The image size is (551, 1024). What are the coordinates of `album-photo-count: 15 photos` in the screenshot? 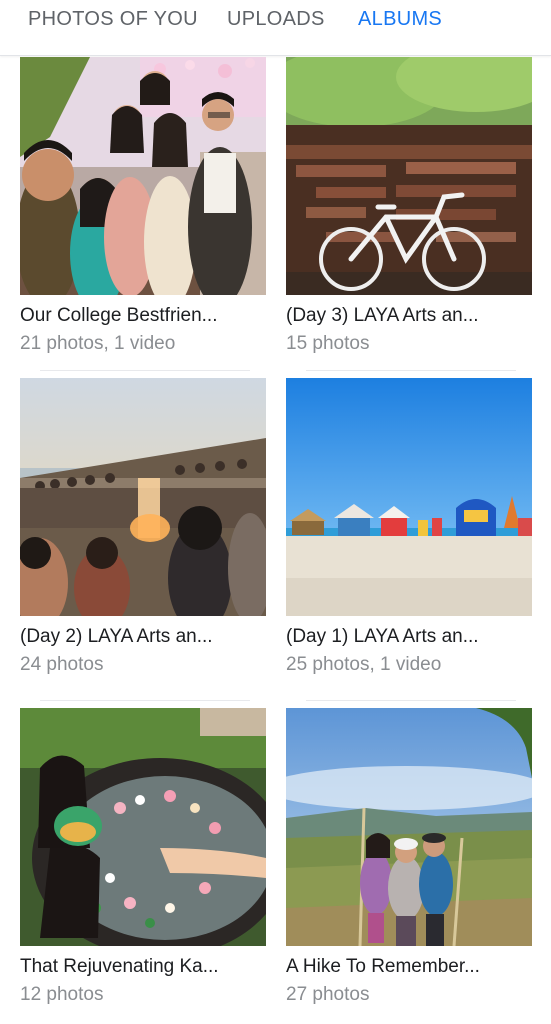 It's located at (328, 343).